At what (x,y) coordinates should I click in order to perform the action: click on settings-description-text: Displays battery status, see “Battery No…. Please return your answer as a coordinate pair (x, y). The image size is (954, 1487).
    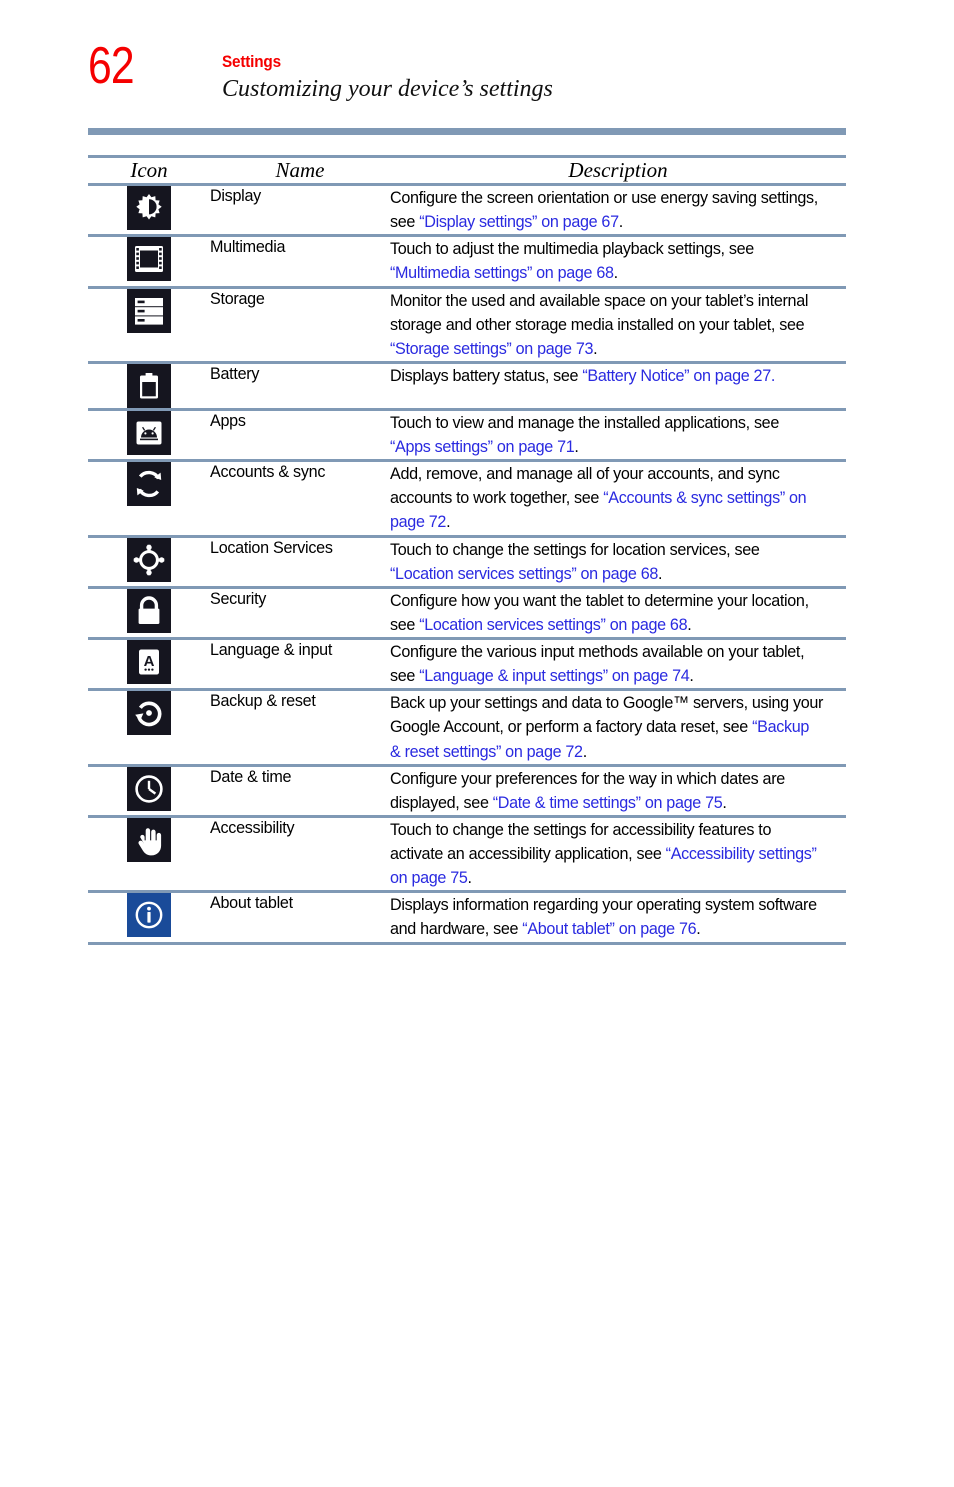
    Looking at the image, I should click on (606, 376).